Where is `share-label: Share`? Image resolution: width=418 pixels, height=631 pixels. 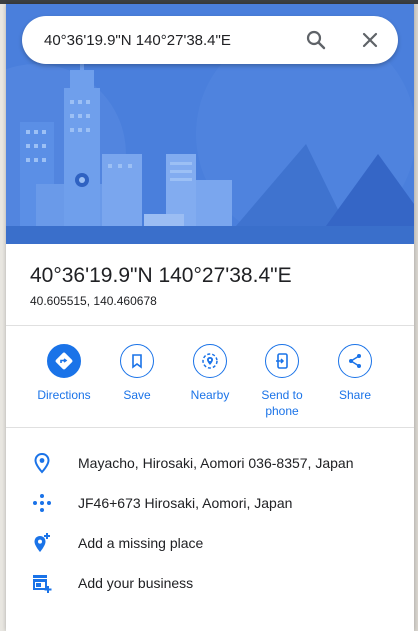
share-label: Share is located at coordinates (355, 395).